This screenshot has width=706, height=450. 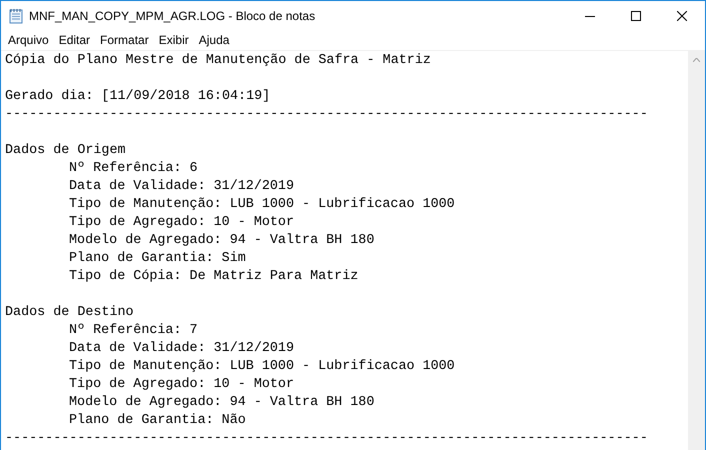 What do you see at coordinates (65, 150) in the screenshot?
I see `text-line: Dados de Origem` at bounding box center [65, 150].